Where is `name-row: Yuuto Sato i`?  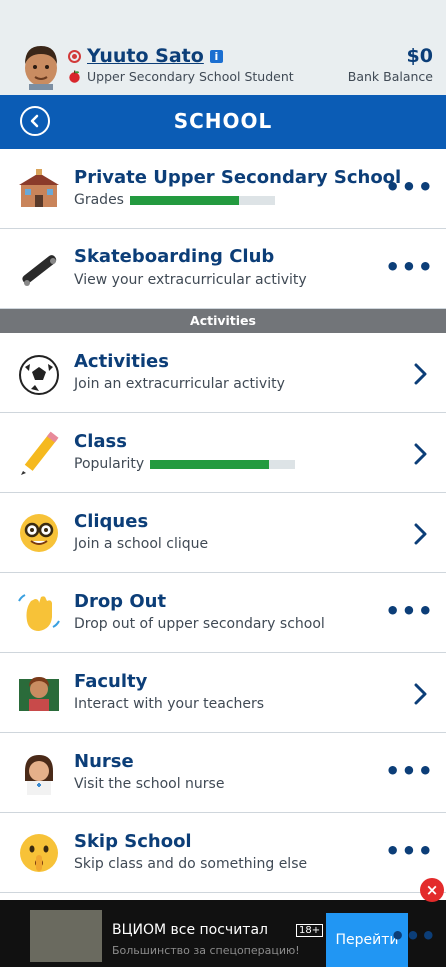 name-row: Yuuto Sato i is located at coordinates (145, 56).